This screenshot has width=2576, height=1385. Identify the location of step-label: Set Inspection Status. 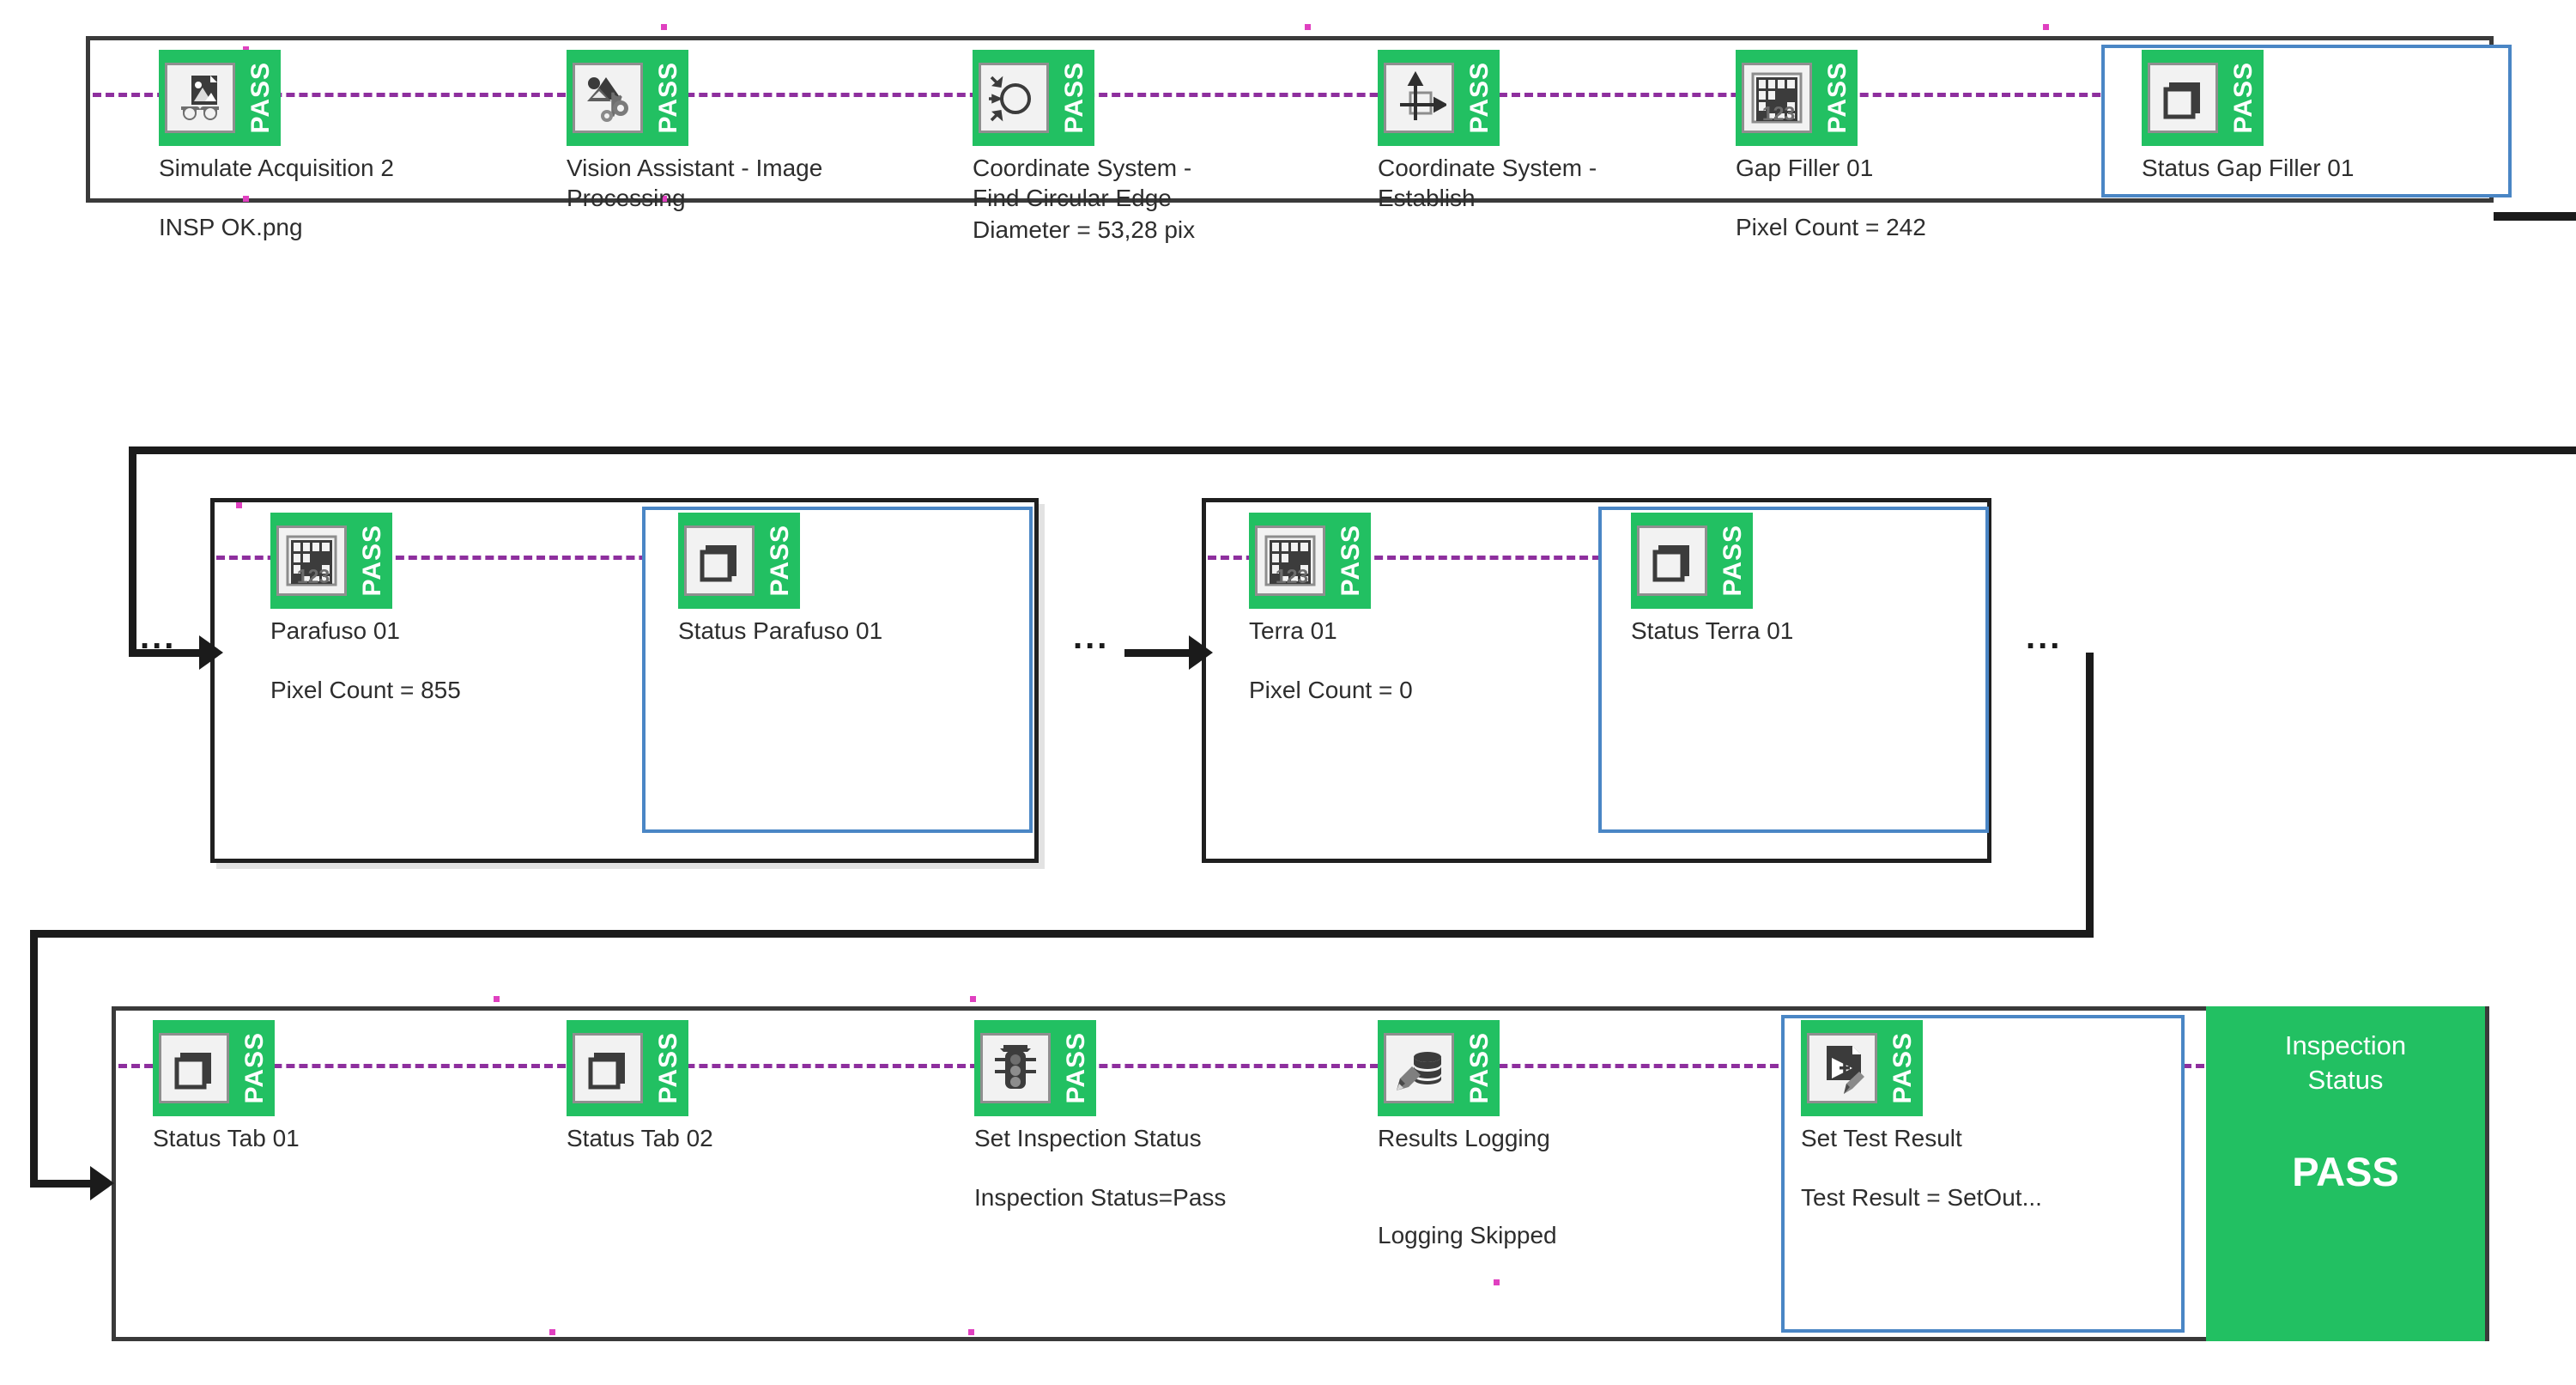
(1088, 1138).